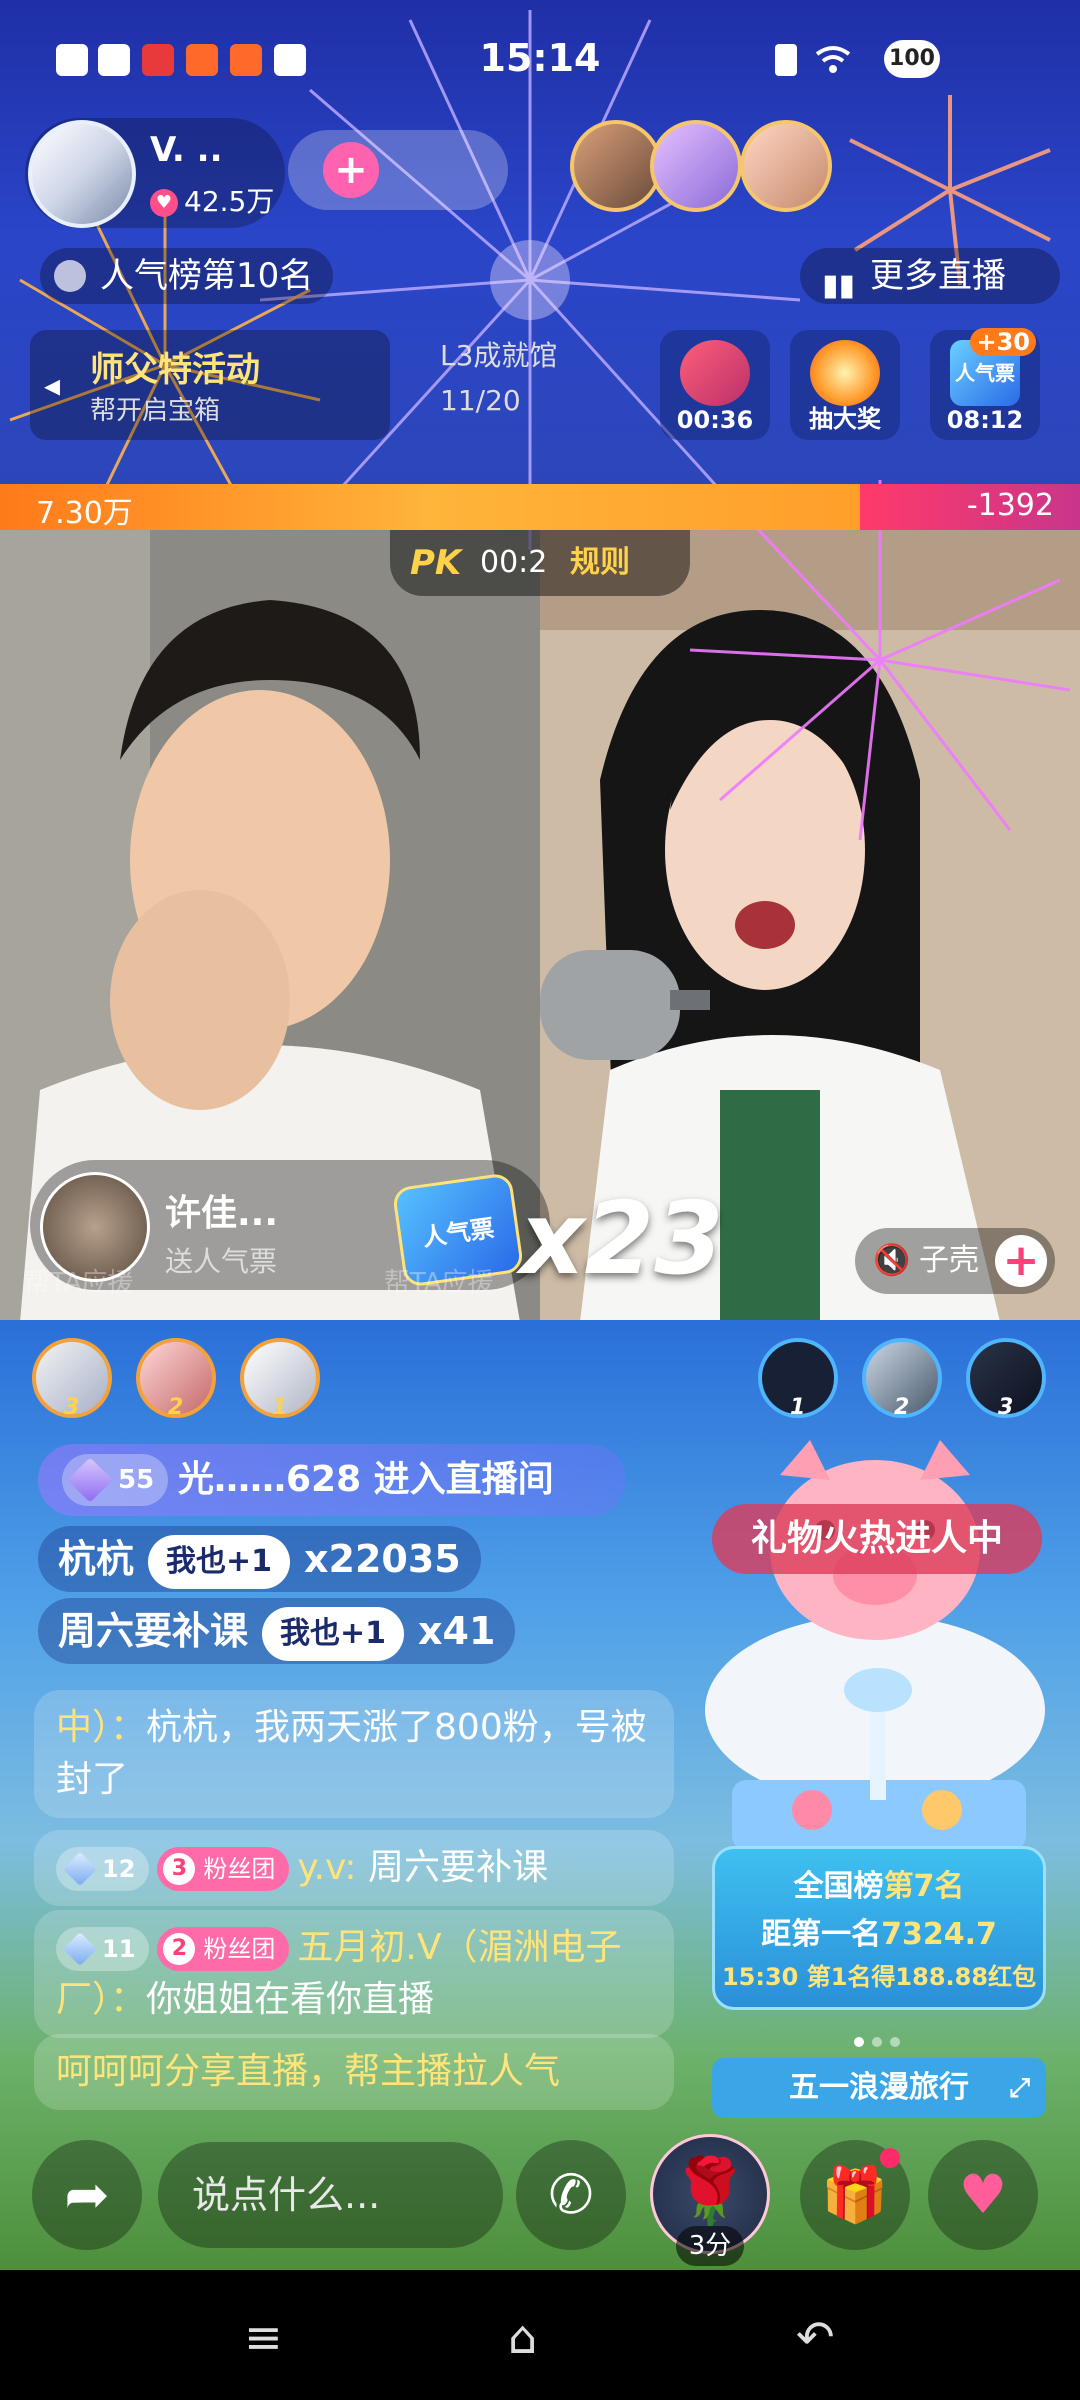  Describe the element at coordinates (327, 1867) in the screenshot. I see `chat-user-name: y.v:` at that location.